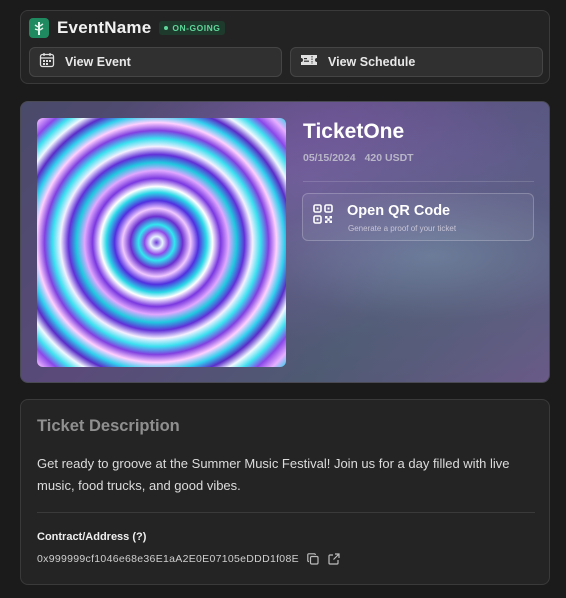 This screenshot has width=566, height=598. Describe the element at coordinates (92, 537) in the screenshot. I see `contract-label: Contract/Address (?)` at that location.